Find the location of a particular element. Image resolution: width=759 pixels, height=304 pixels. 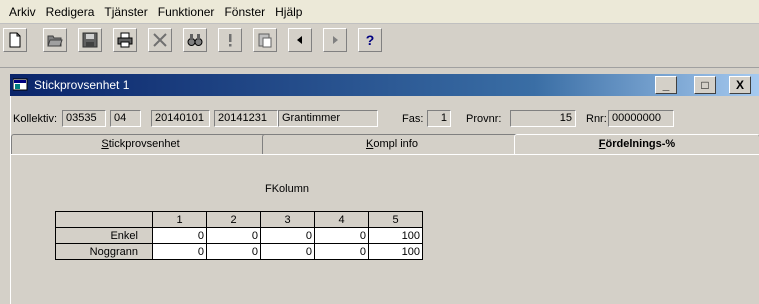

exclamation-icon is located at coordinates (230, 40).